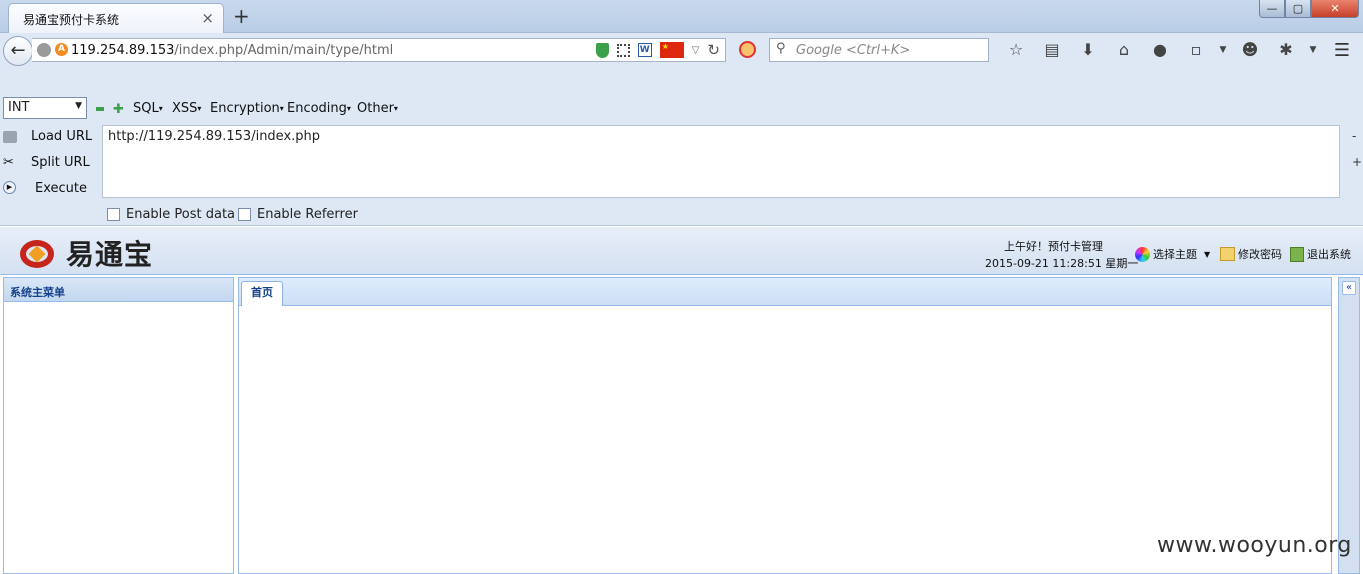 This screenshot has width=1363, height=574. What do you see at coordinates (1313, 50) in the screenshot?
I see `dropdown-icon-2: ▼` at bounding box center [1313, 50].